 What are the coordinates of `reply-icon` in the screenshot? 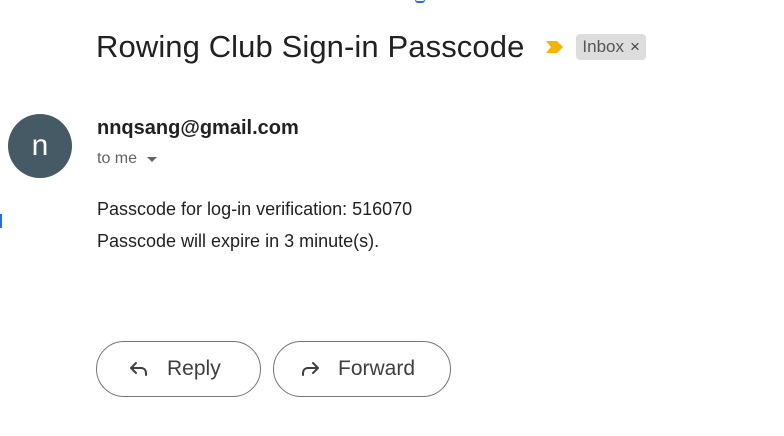 It's located at (139, 369).